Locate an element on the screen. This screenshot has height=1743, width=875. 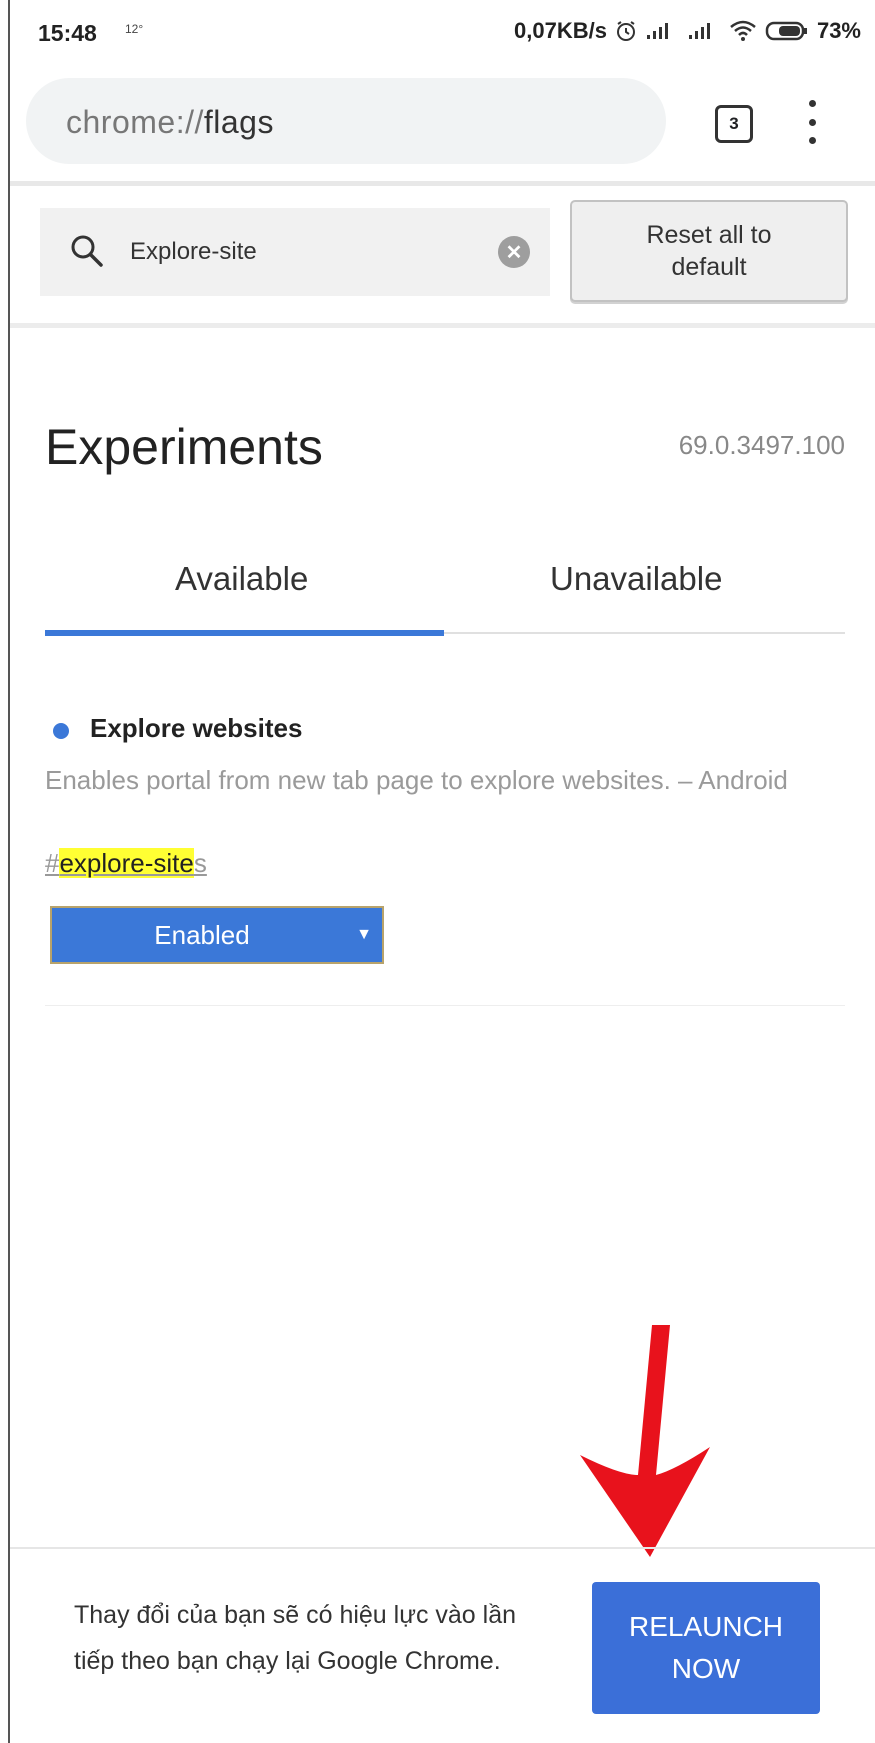
signal-icon is located at coordinates (662, 31).